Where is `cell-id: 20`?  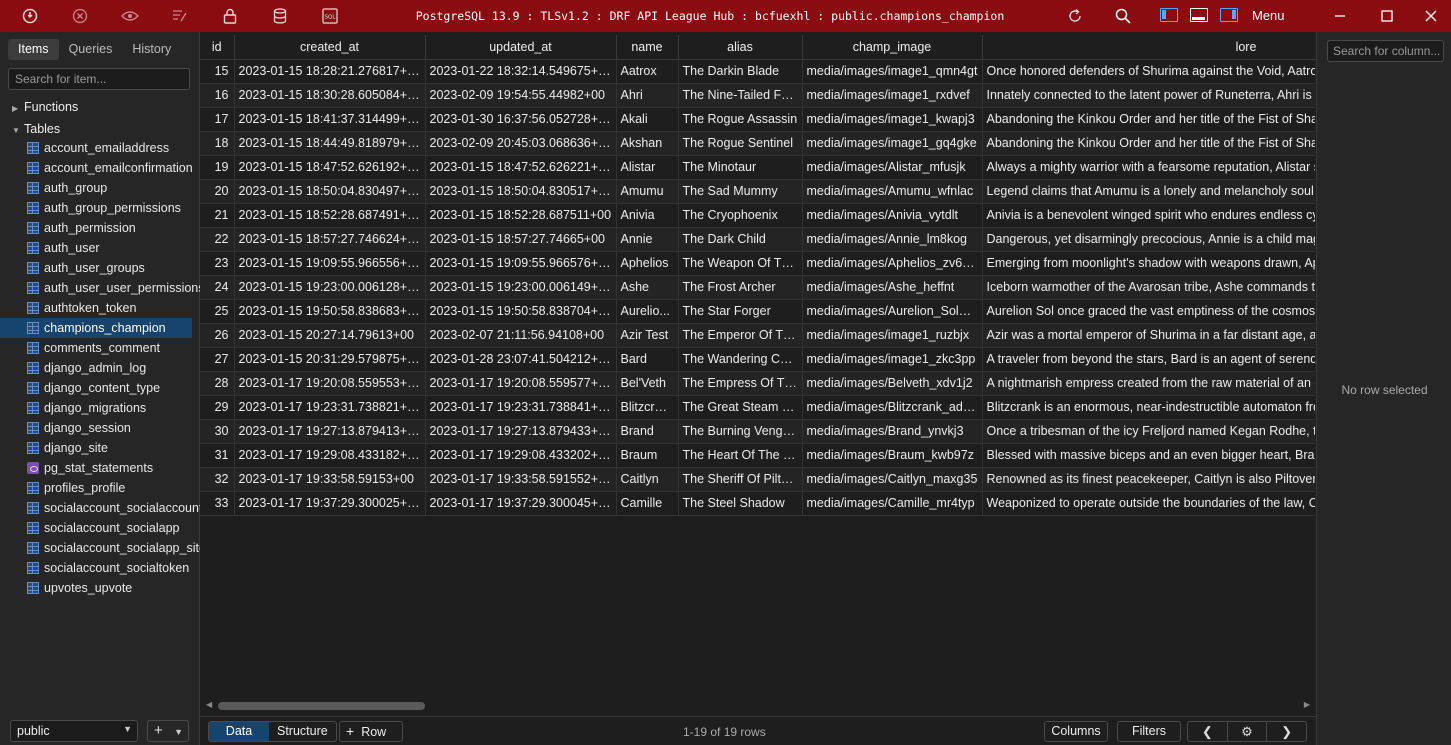
cell-id: 20 is located at coordinates (217, 191).